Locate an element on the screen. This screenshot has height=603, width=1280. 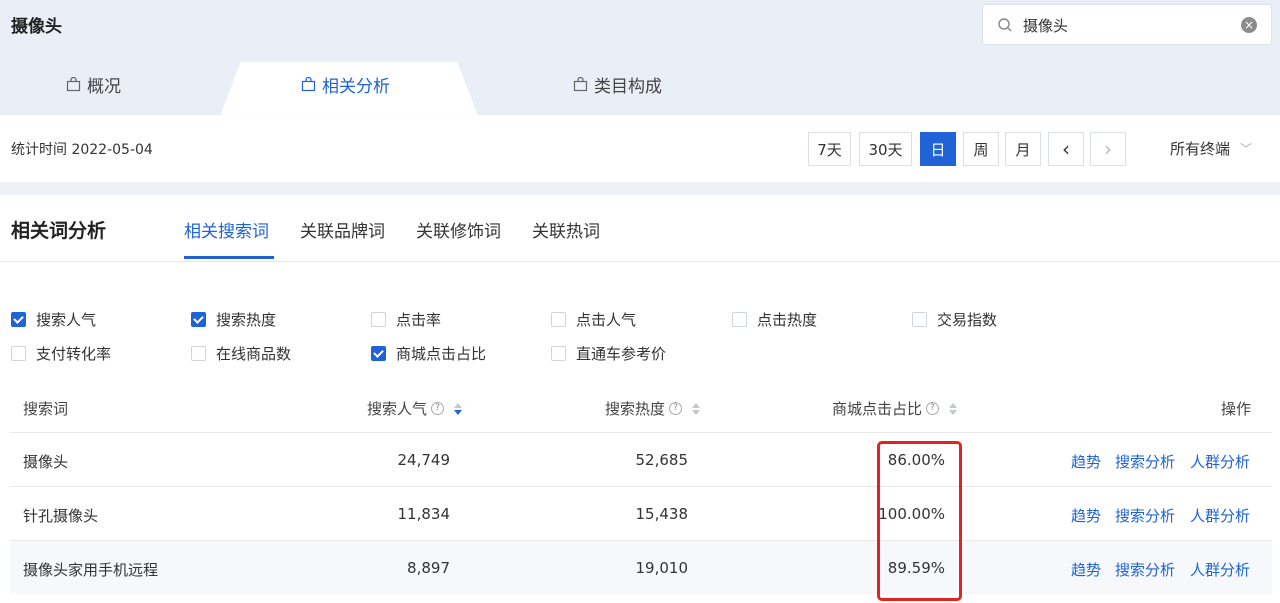
period-7d-button: 7天 is located at coordinates (829, 149).